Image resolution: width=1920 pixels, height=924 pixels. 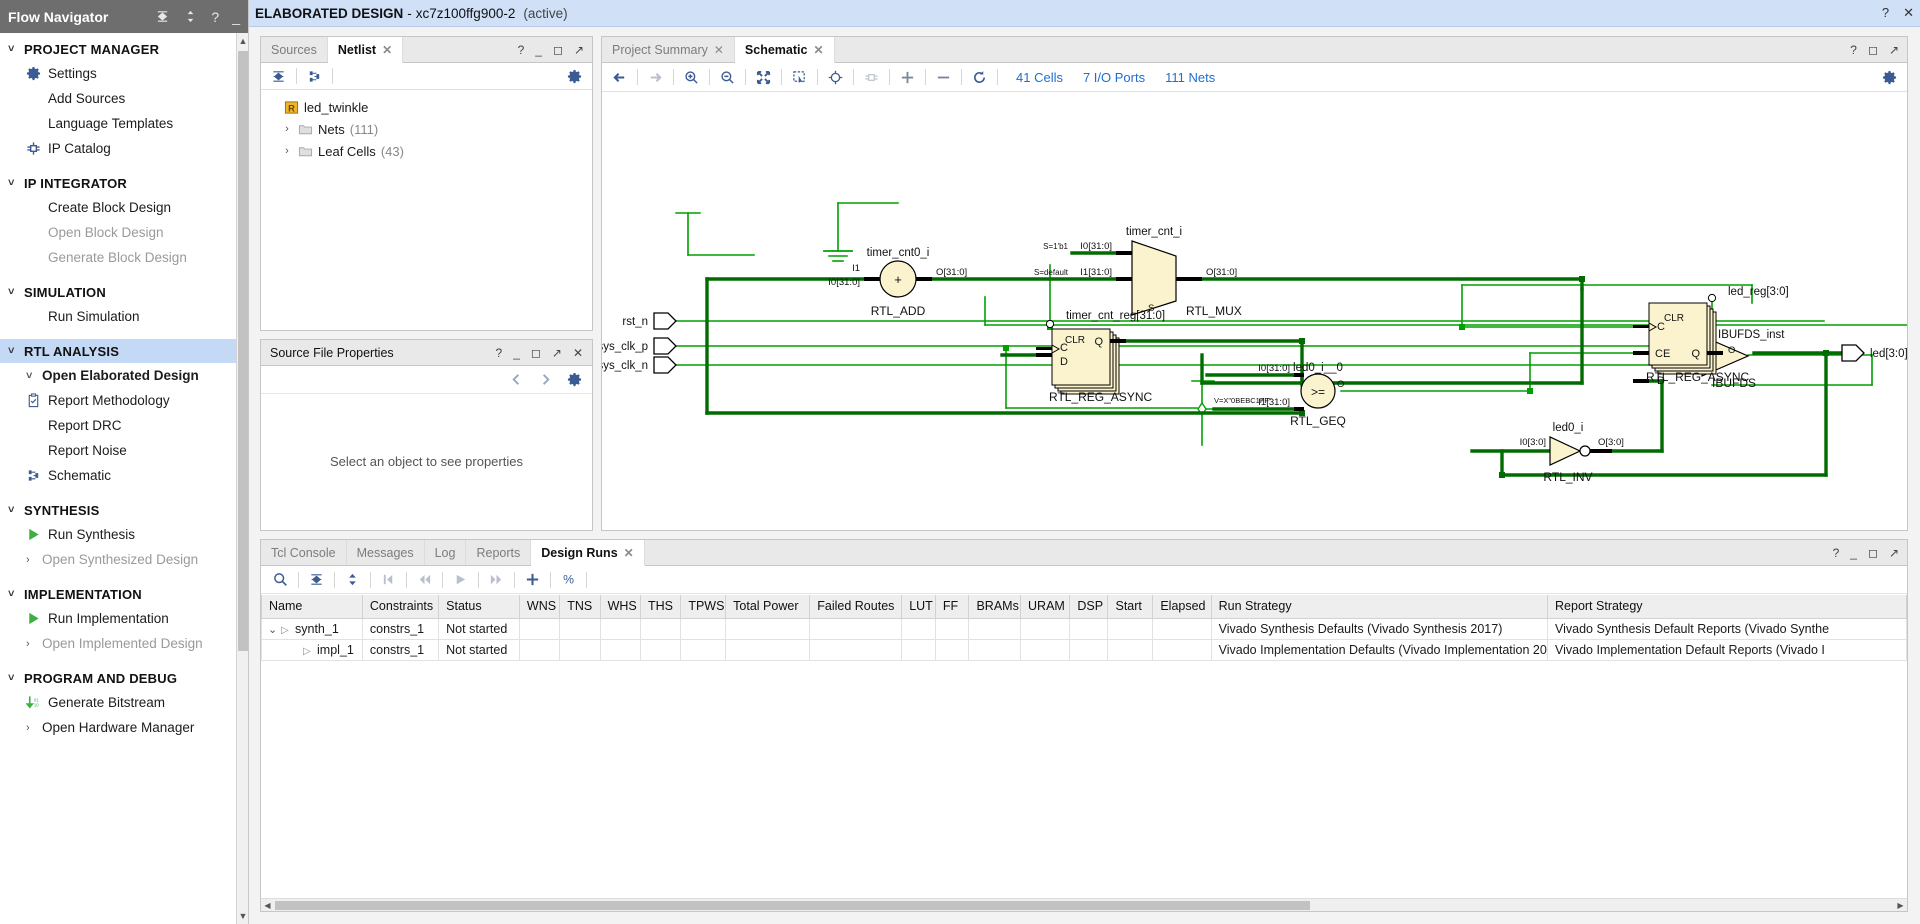 What do you see at coordinates (118, 727) in the screenshot?
I see `sidebar-item-open-hardware-manager: › Open Hardware Manager` at bounding box center [118, 727].